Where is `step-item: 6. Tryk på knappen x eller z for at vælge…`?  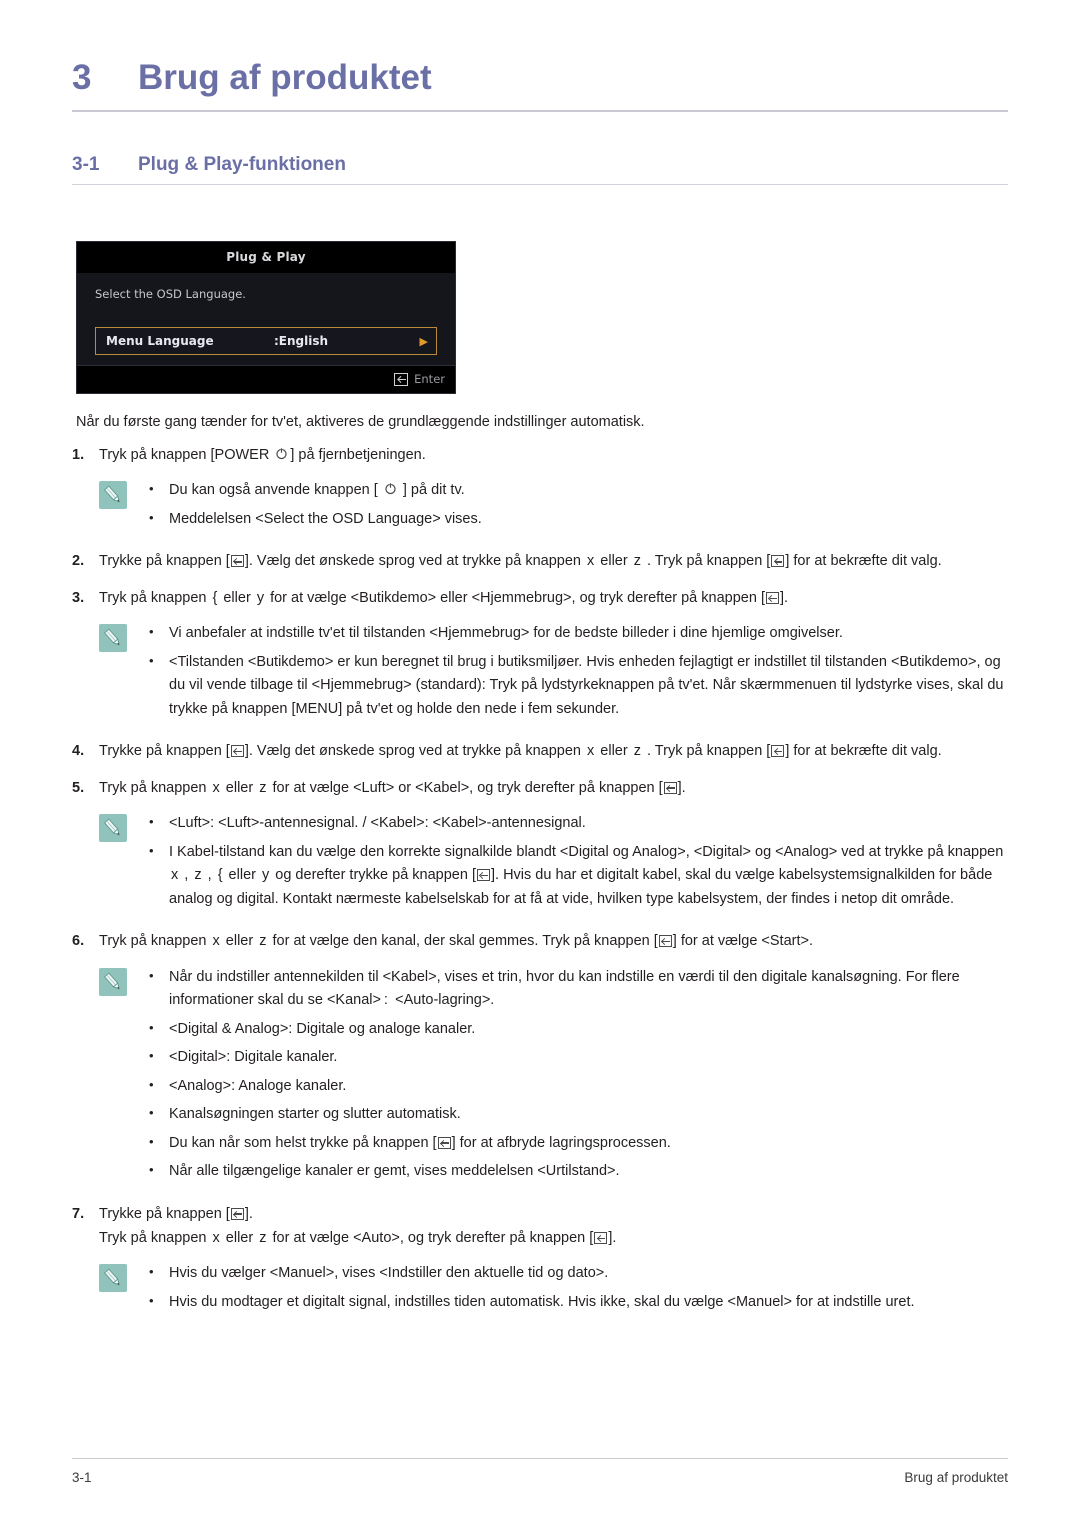
step-item: 6. Tryk på knappen x eller z for at vælge… is located at coordinates (540, 941).